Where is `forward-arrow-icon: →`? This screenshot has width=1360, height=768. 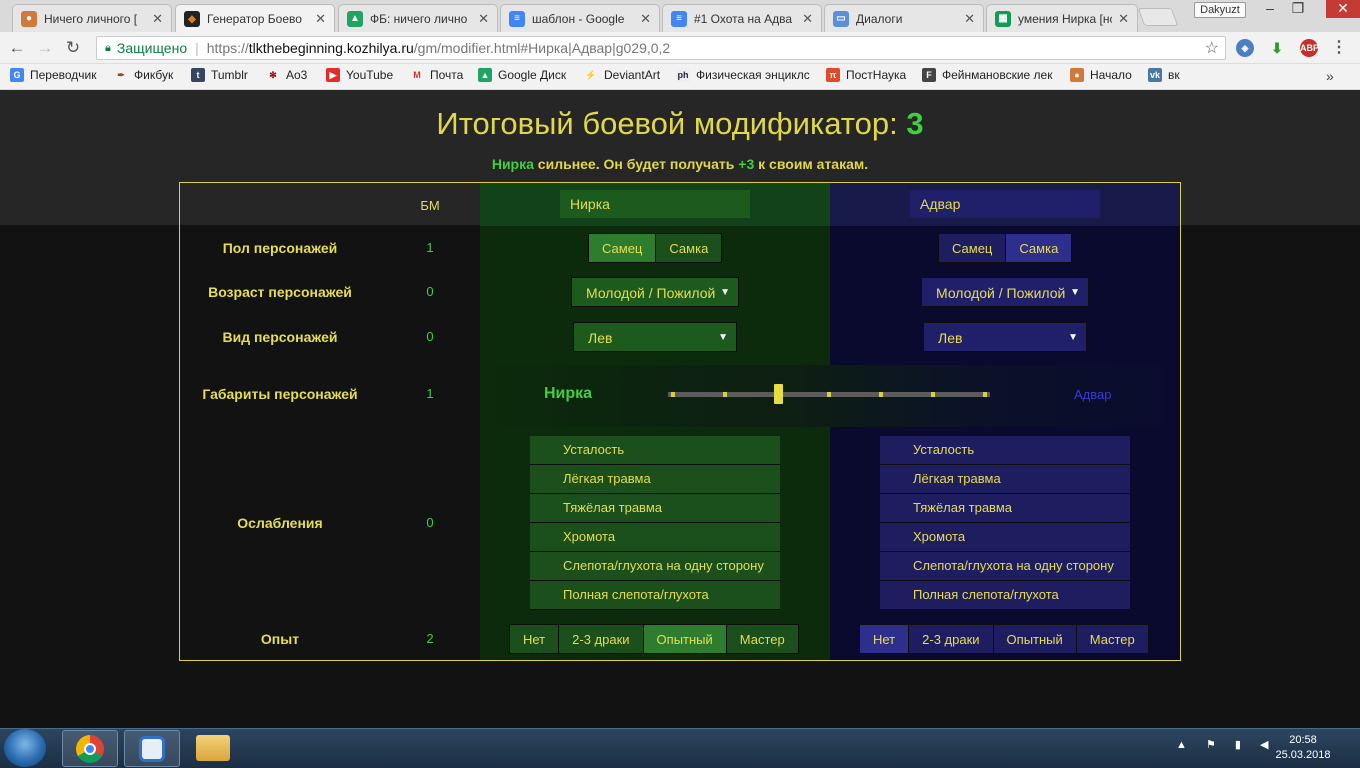 forward-arrow-icon: → is located at coordinates (45, 48).